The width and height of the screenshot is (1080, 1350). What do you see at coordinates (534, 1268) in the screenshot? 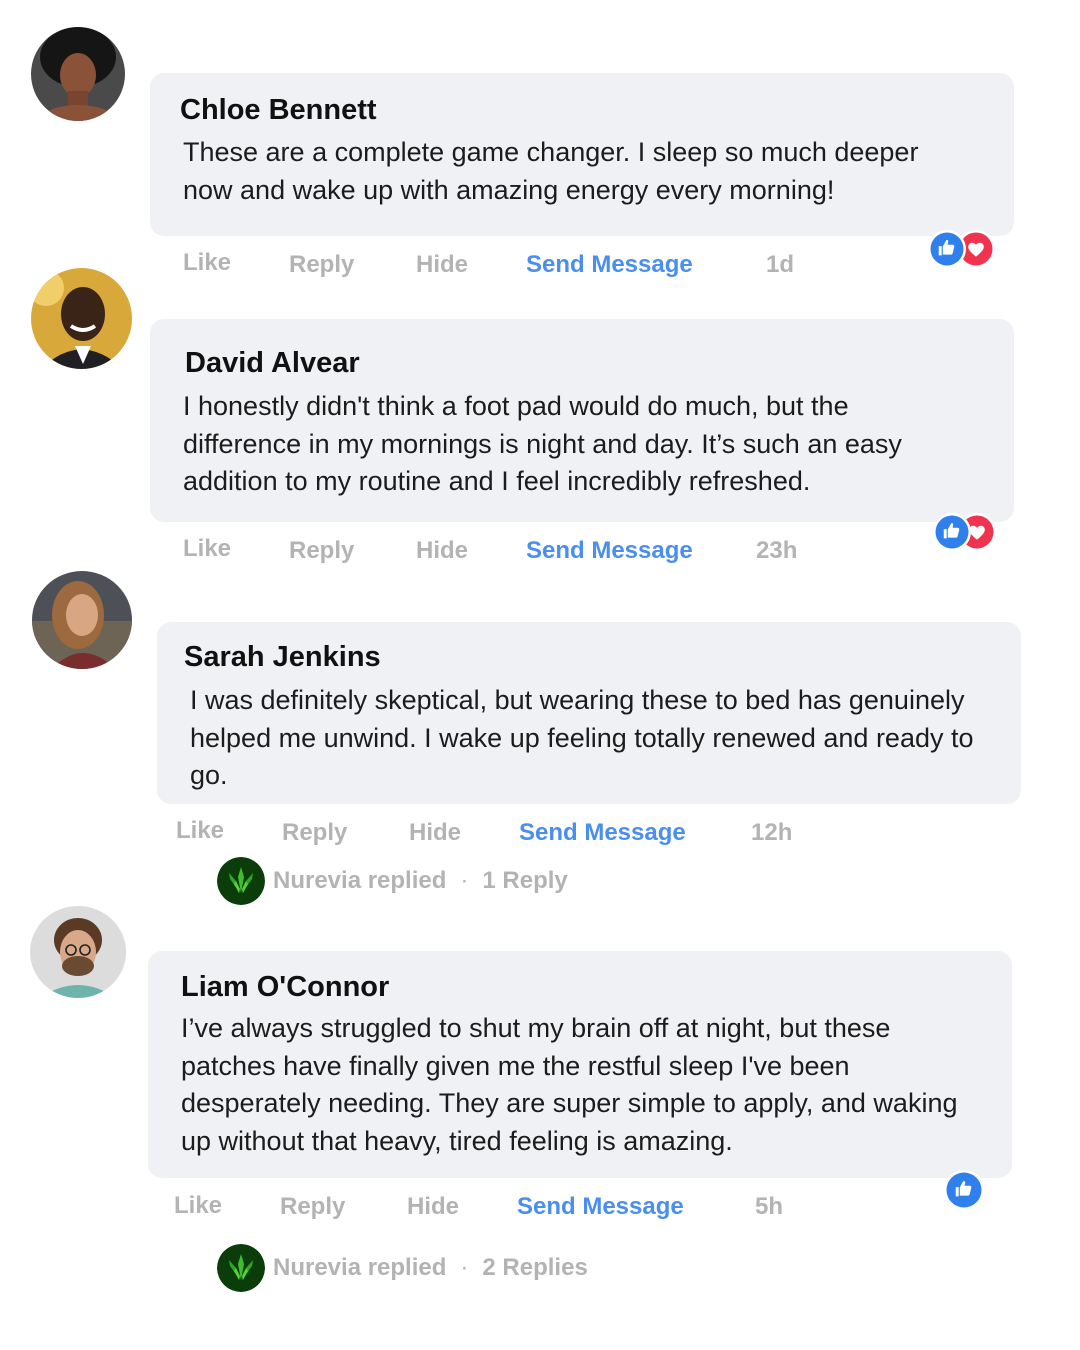
I see `reply-count: 2 Replies` at bounding box center [534, 1268].